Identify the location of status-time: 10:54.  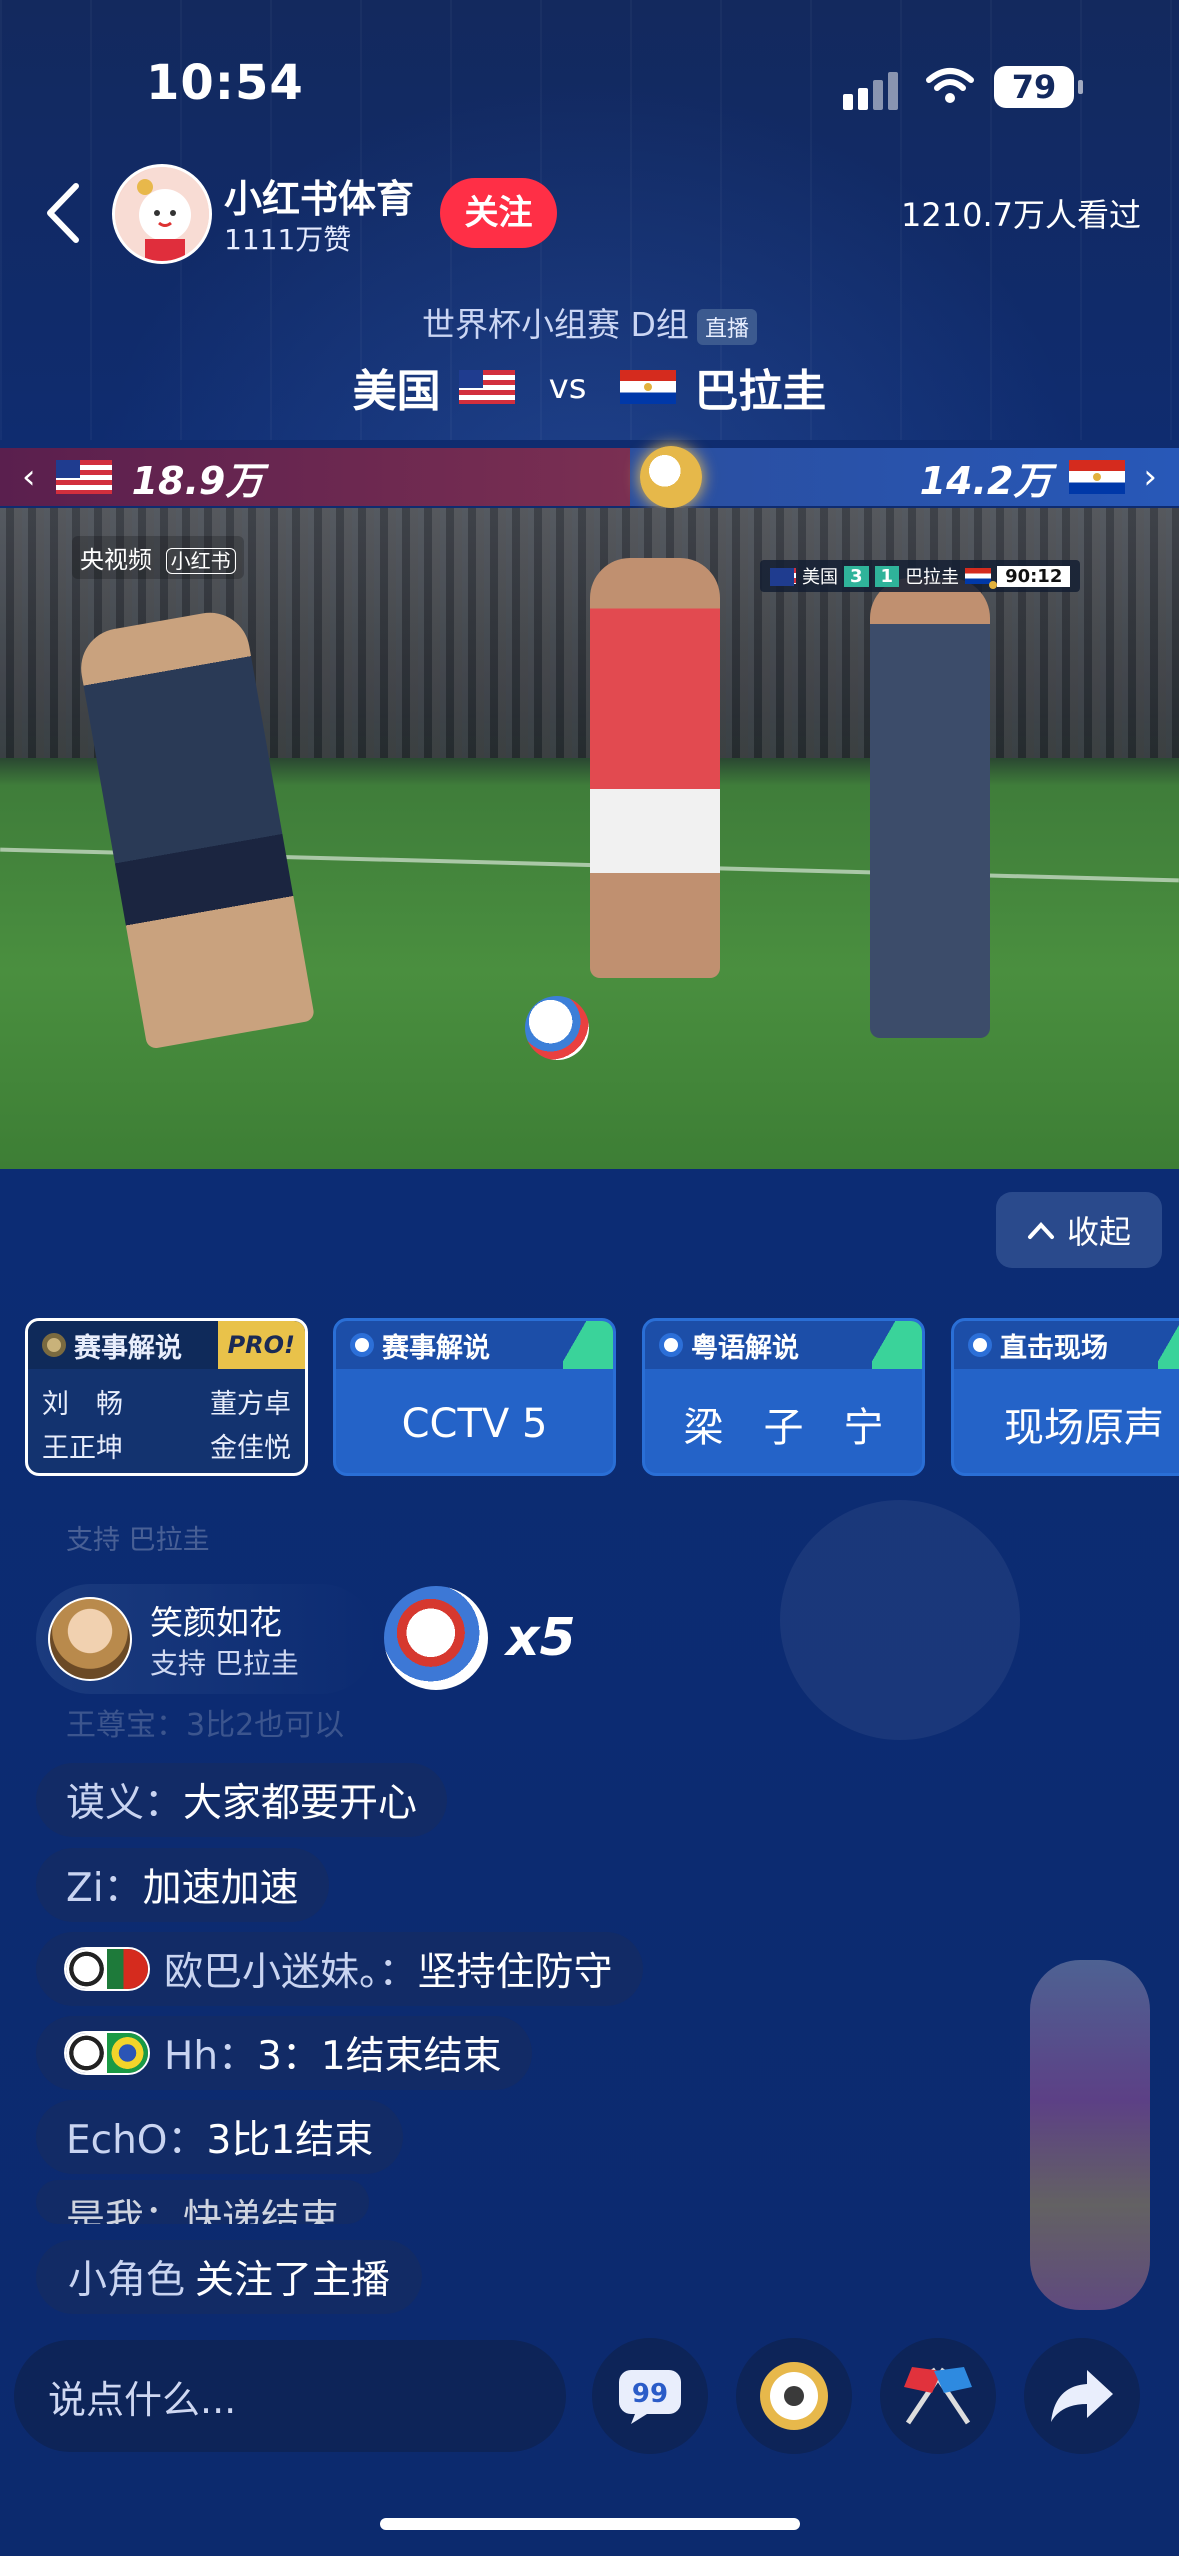
(225, 83).